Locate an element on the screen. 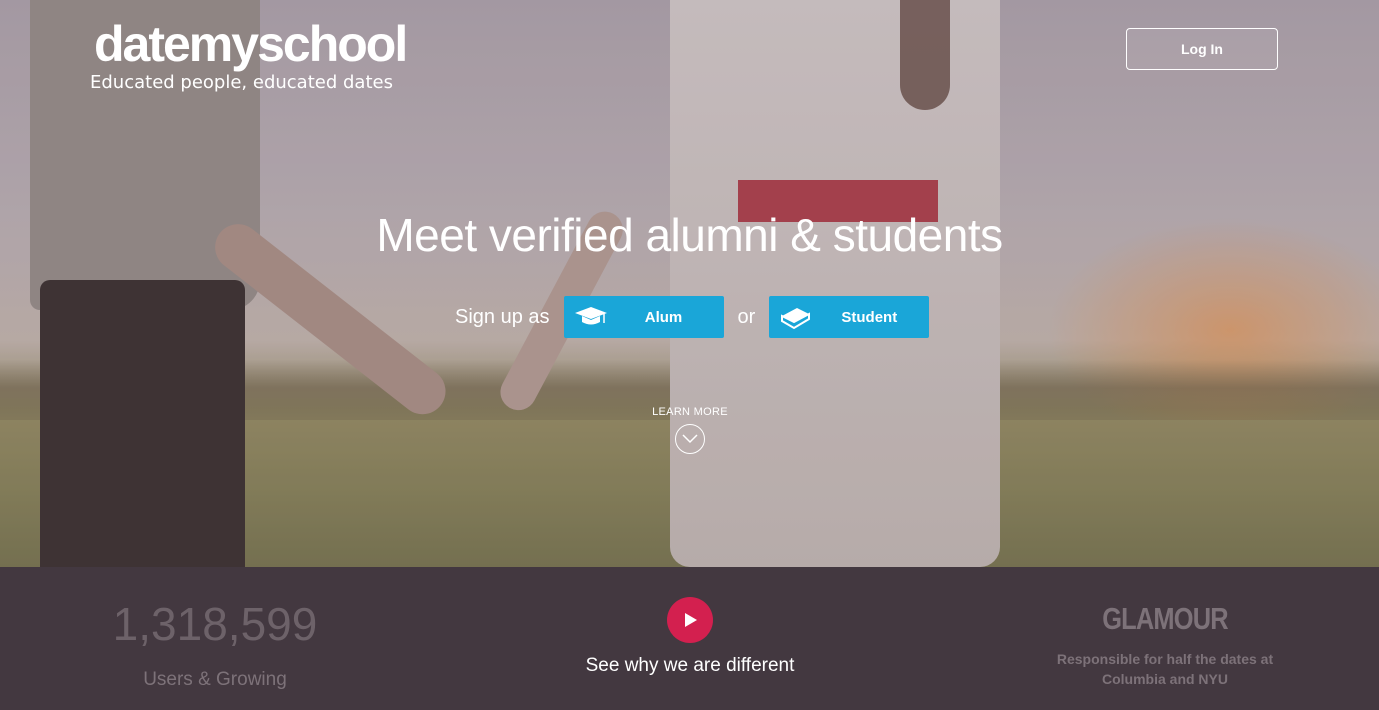 The width and height of the screenshot is (1379, 710). signup-alum-button: Alum is located at coordinates (643, 317).